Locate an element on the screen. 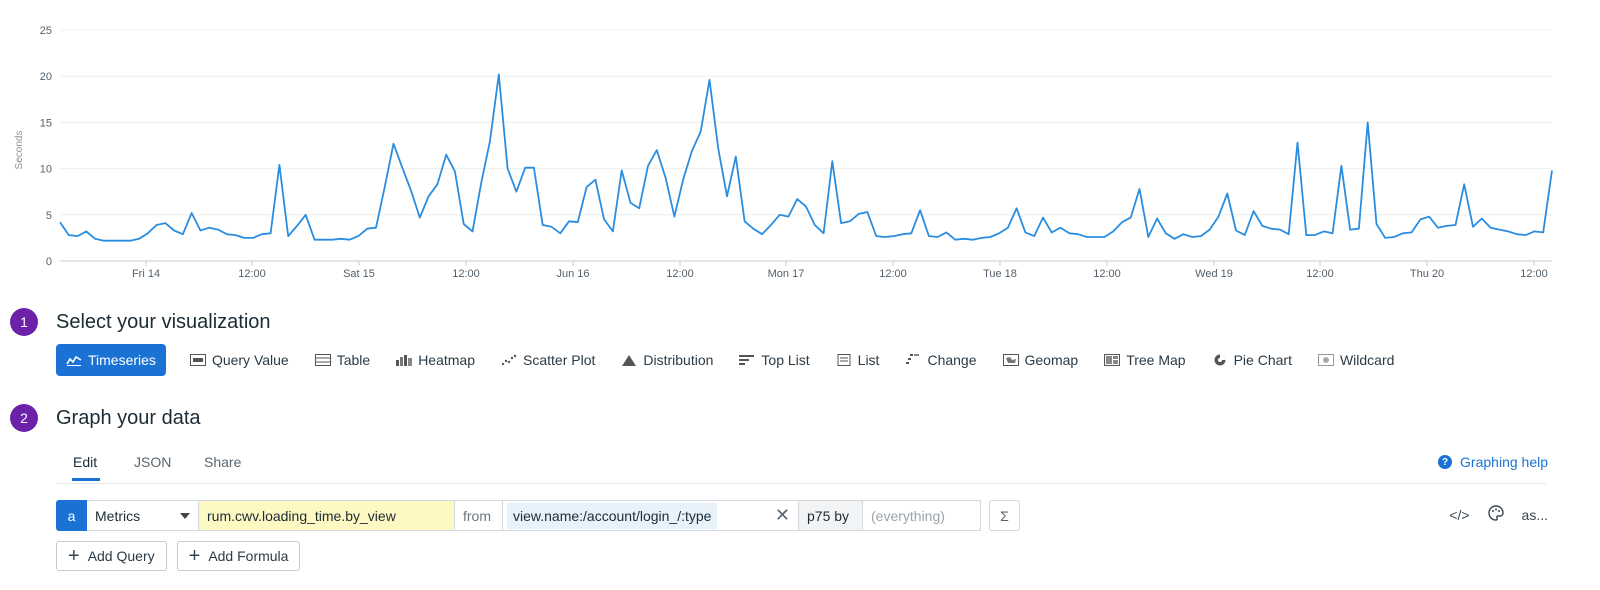  step-number-1: 1 is located at coordinates (24, 322).